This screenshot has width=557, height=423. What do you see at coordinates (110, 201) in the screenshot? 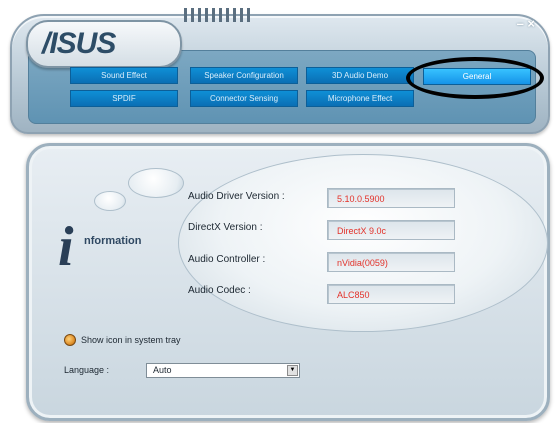
I see `bubble-small` at bounding box center [110, 201].